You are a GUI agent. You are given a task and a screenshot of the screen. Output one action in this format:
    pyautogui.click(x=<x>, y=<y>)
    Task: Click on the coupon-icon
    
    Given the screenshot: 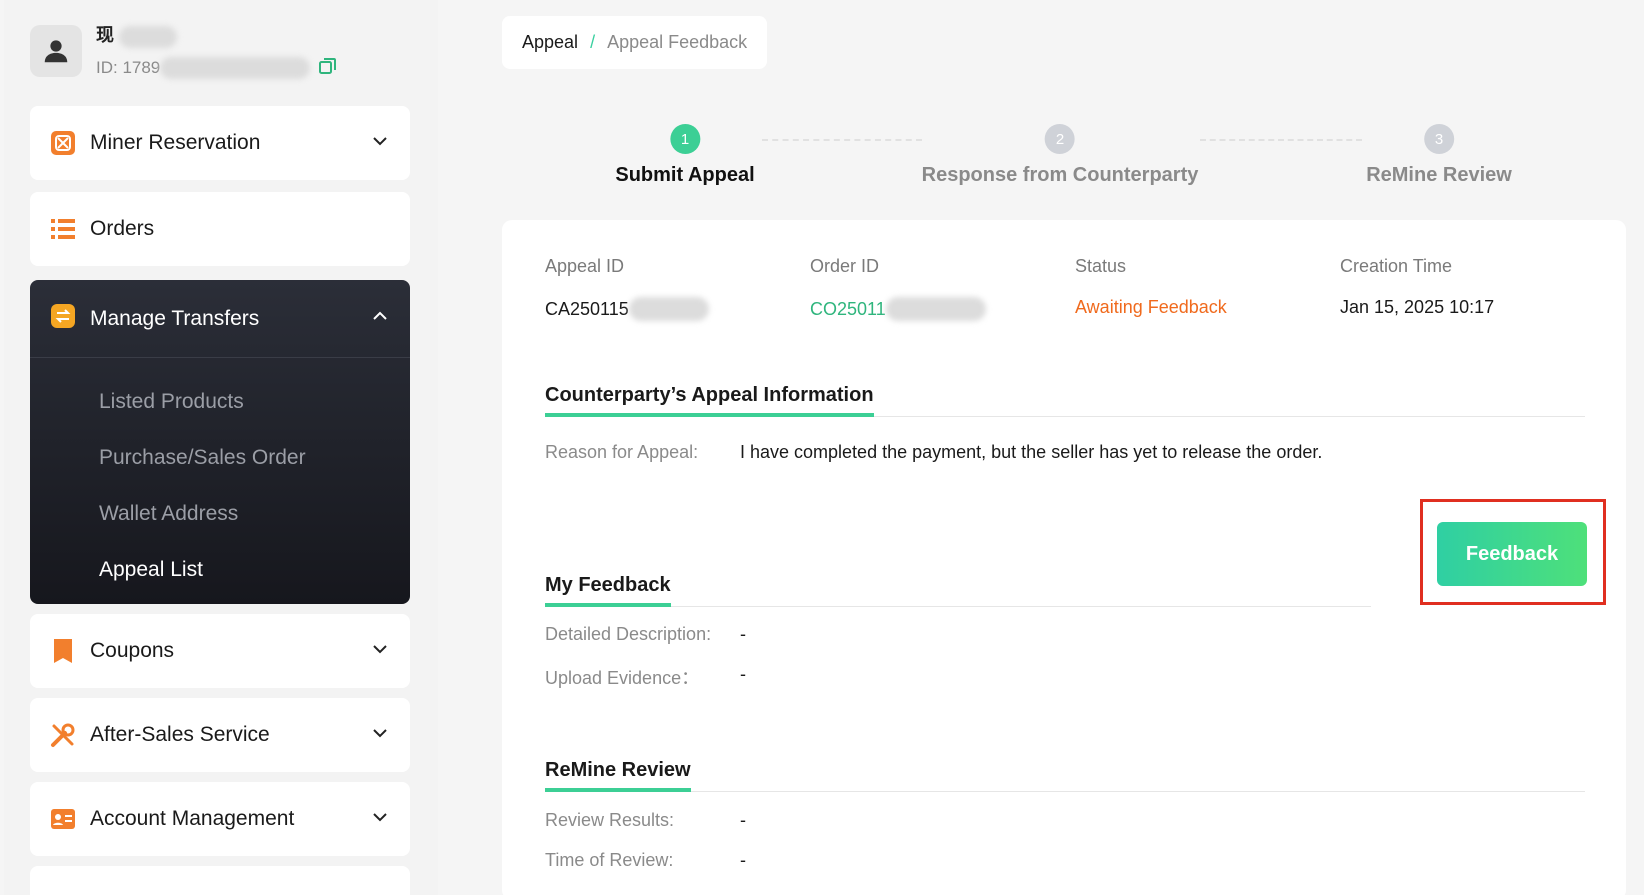 What is the action you would take?
    pyautogui.click(x=63, y=651)
    